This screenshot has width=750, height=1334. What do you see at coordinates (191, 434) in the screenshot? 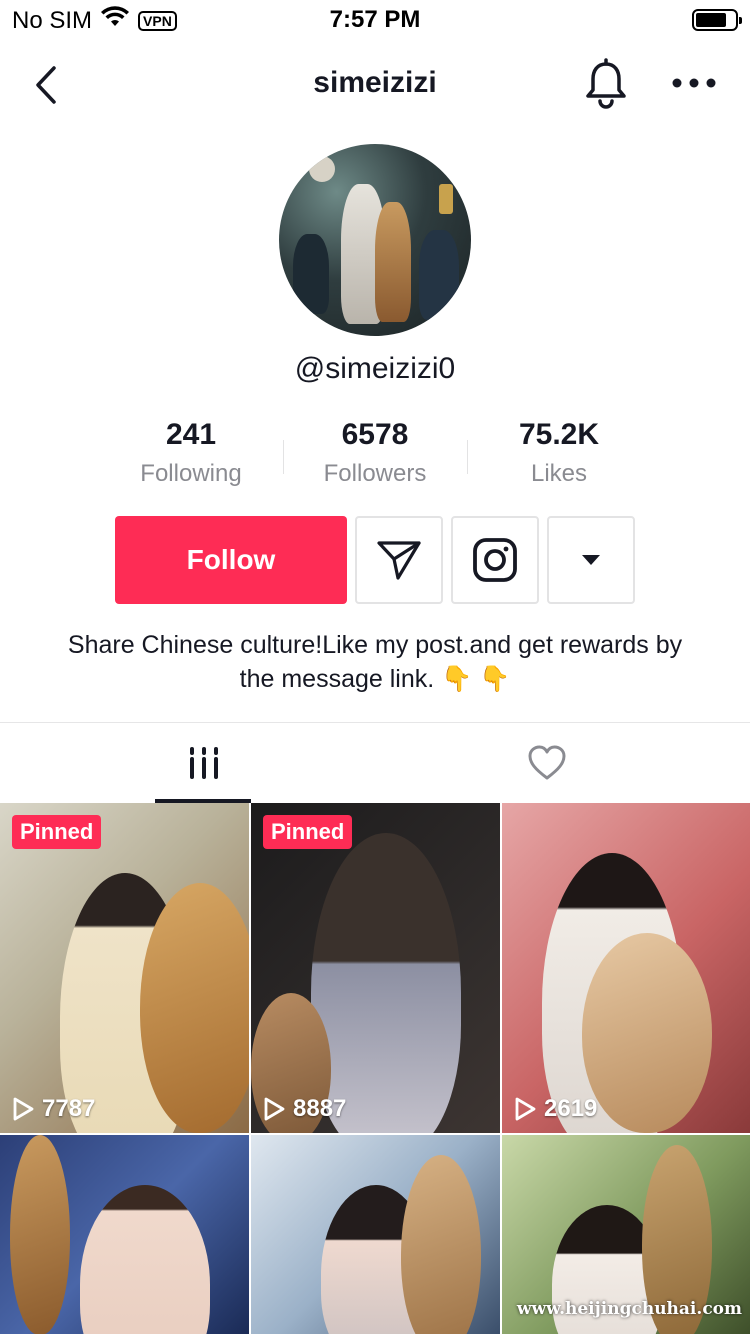
I see `stat-value: 241` at bounding box center [191, 434].